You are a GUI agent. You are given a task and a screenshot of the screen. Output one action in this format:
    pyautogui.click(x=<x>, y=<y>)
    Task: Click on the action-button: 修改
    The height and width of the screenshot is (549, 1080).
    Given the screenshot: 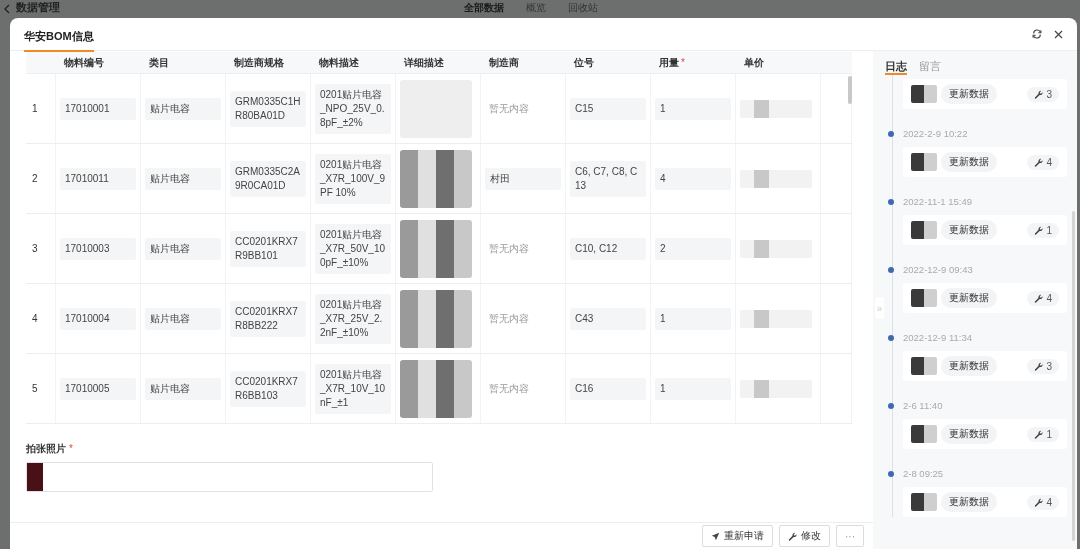 What is the action you would take?
    pyautogui.click(x=804, y=536)
    